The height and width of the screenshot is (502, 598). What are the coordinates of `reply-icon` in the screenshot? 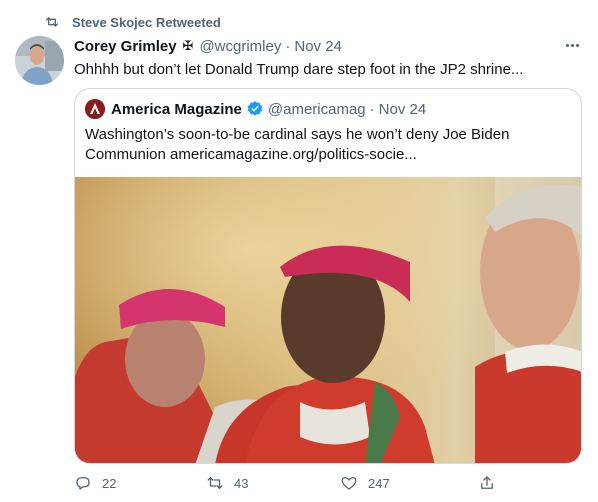 It's located at (83, 483).